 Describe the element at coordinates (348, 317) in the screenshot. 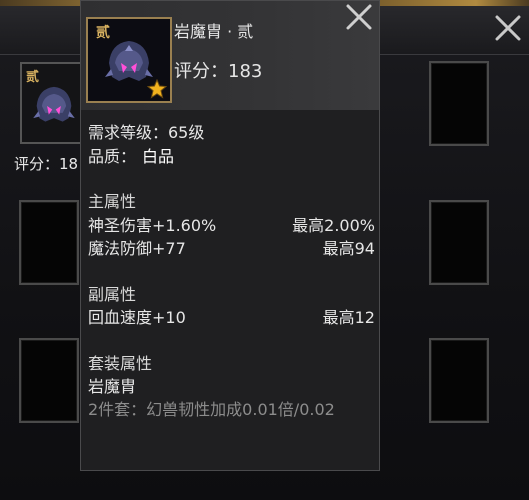

I see `sub-attr-max: 最高12` at that location.